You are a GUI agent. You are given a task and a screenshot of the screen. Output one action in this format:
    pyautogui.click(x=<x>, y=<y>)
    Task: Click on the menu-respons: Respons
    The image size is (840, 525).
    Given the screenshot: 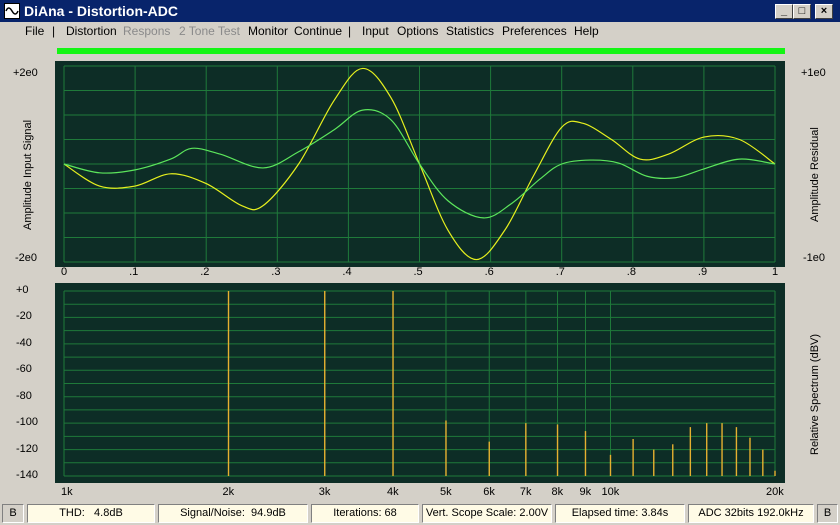 What is the action you would take?
    pyautogui.click(x=146, y=31)
    